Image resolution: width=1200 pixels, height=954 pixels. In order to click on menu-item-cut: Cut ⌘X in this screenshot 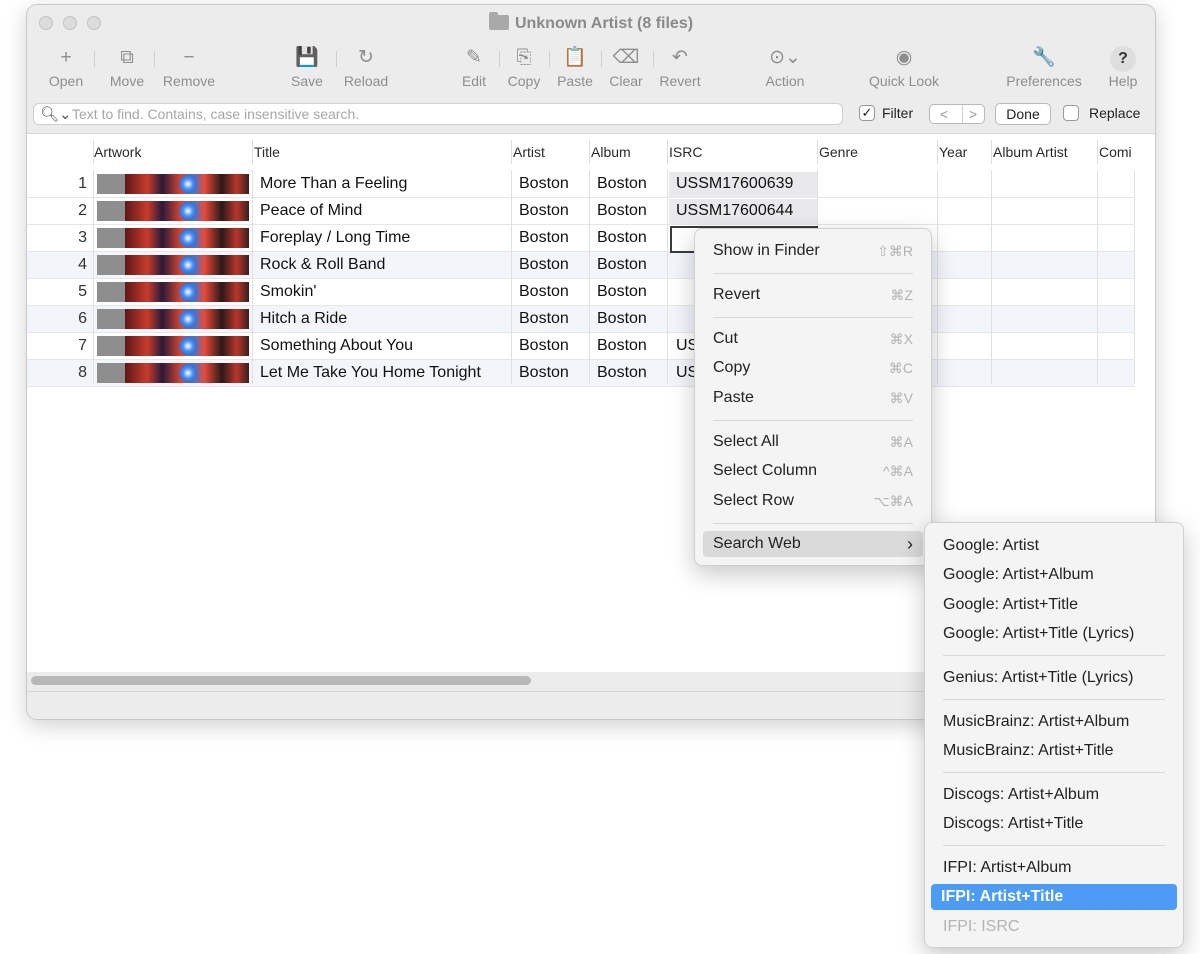, I will do `click(813, 339)`.